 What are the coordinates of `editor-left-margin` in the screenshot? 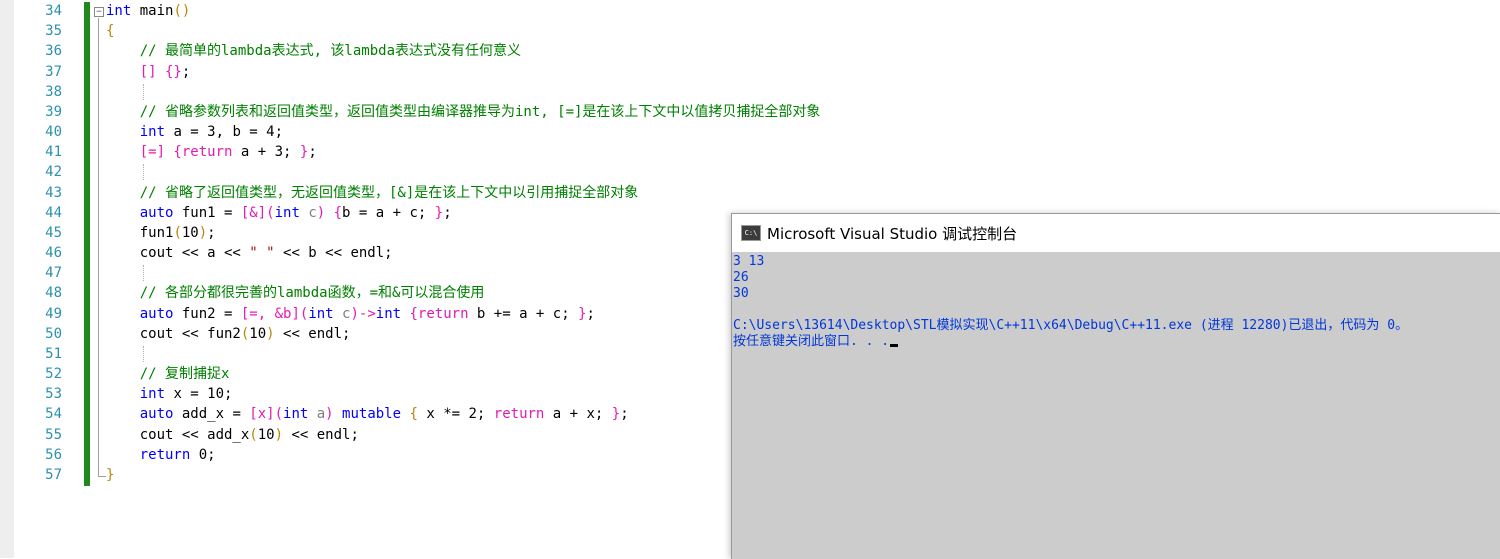 It's located at (7, 279).